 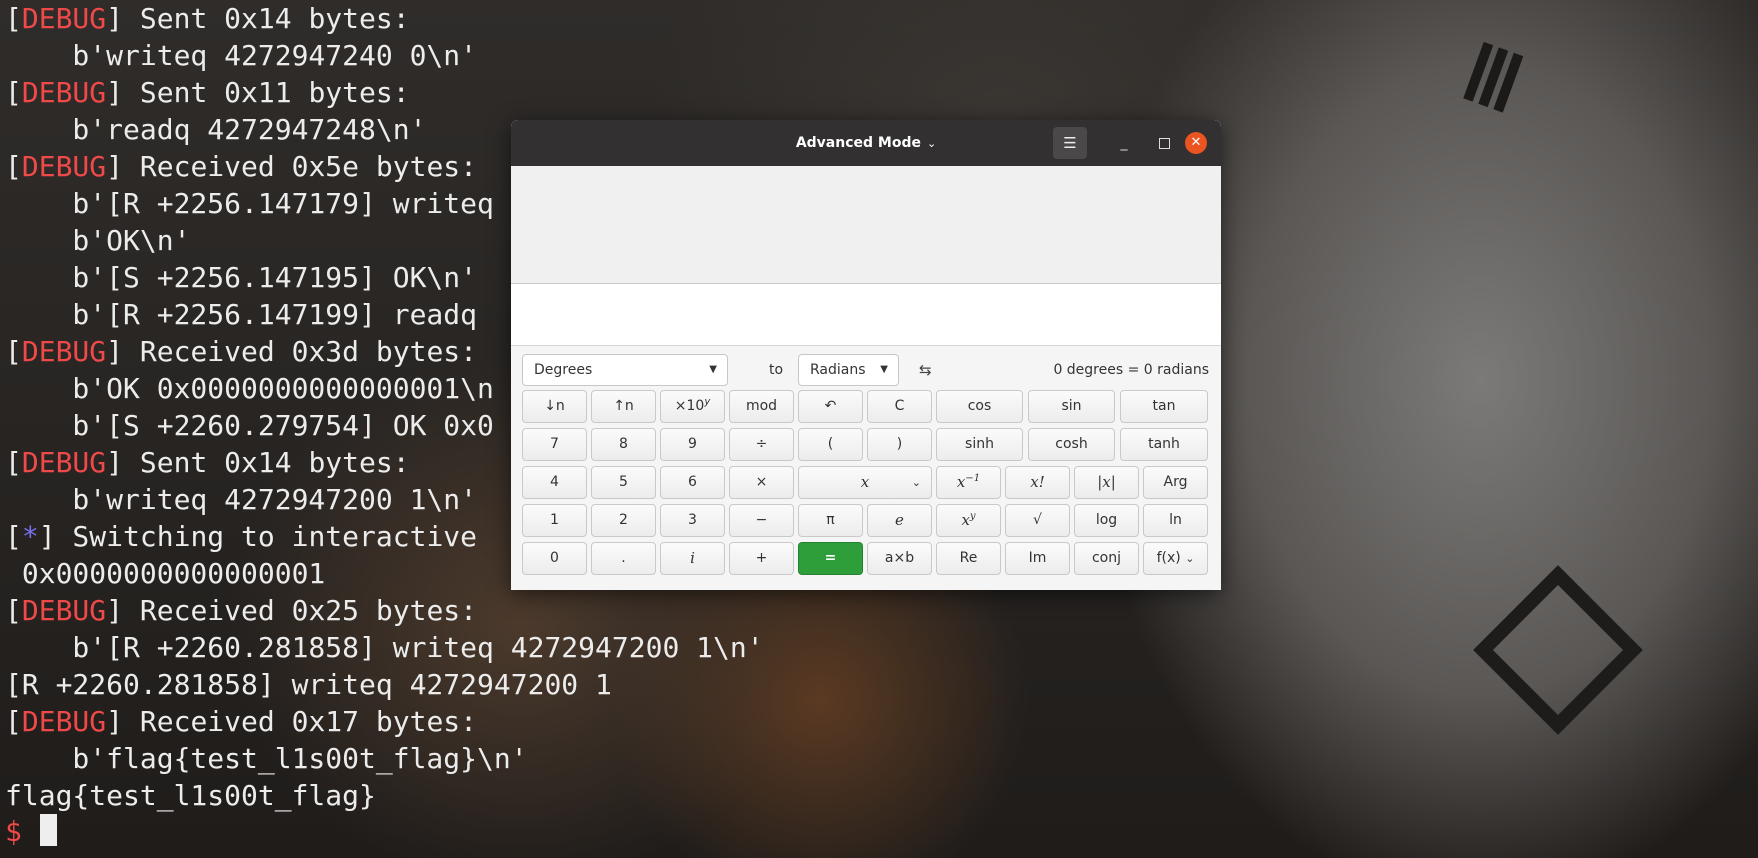 What do you see at coordinates (1106, 558) in the screenshot?
I see `conjugate-key: conj` at bounding box center [1106, 558].